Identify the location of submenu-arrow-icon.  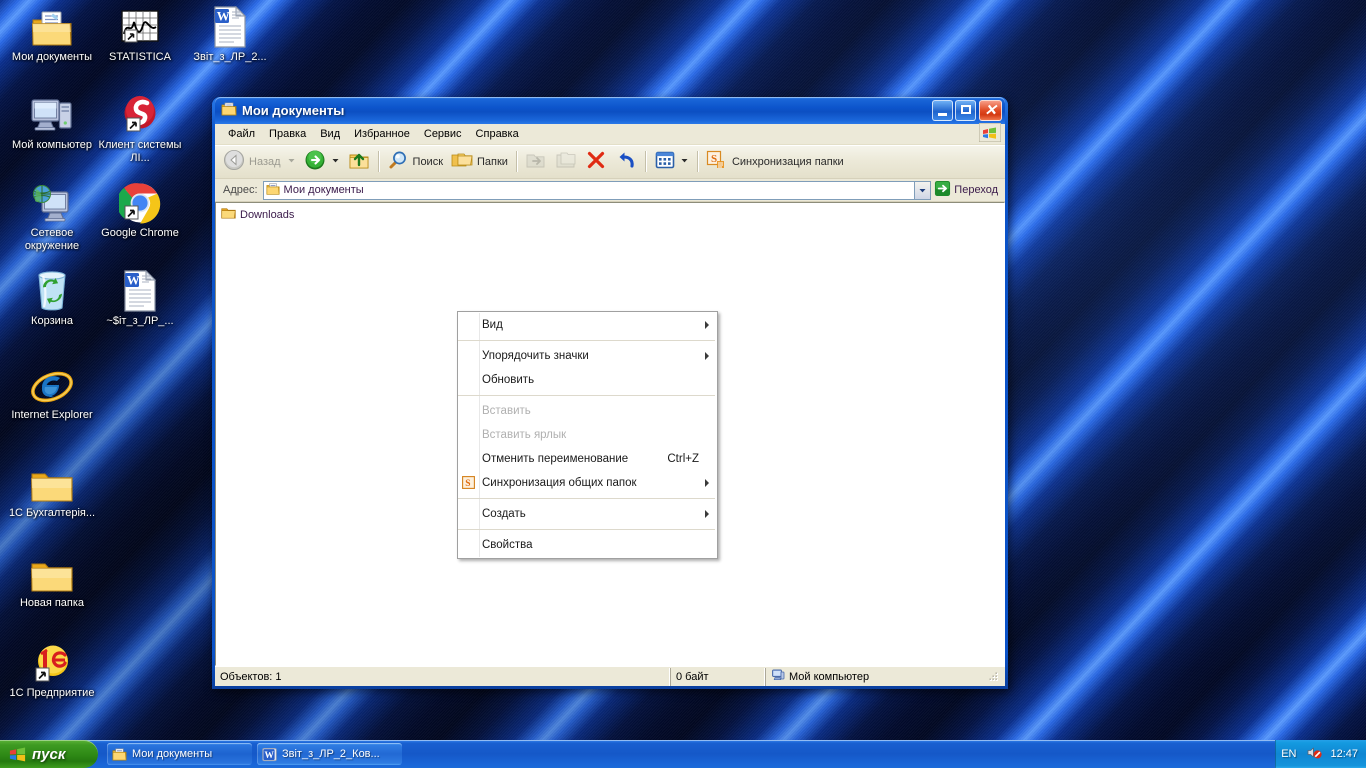
(707, 483).